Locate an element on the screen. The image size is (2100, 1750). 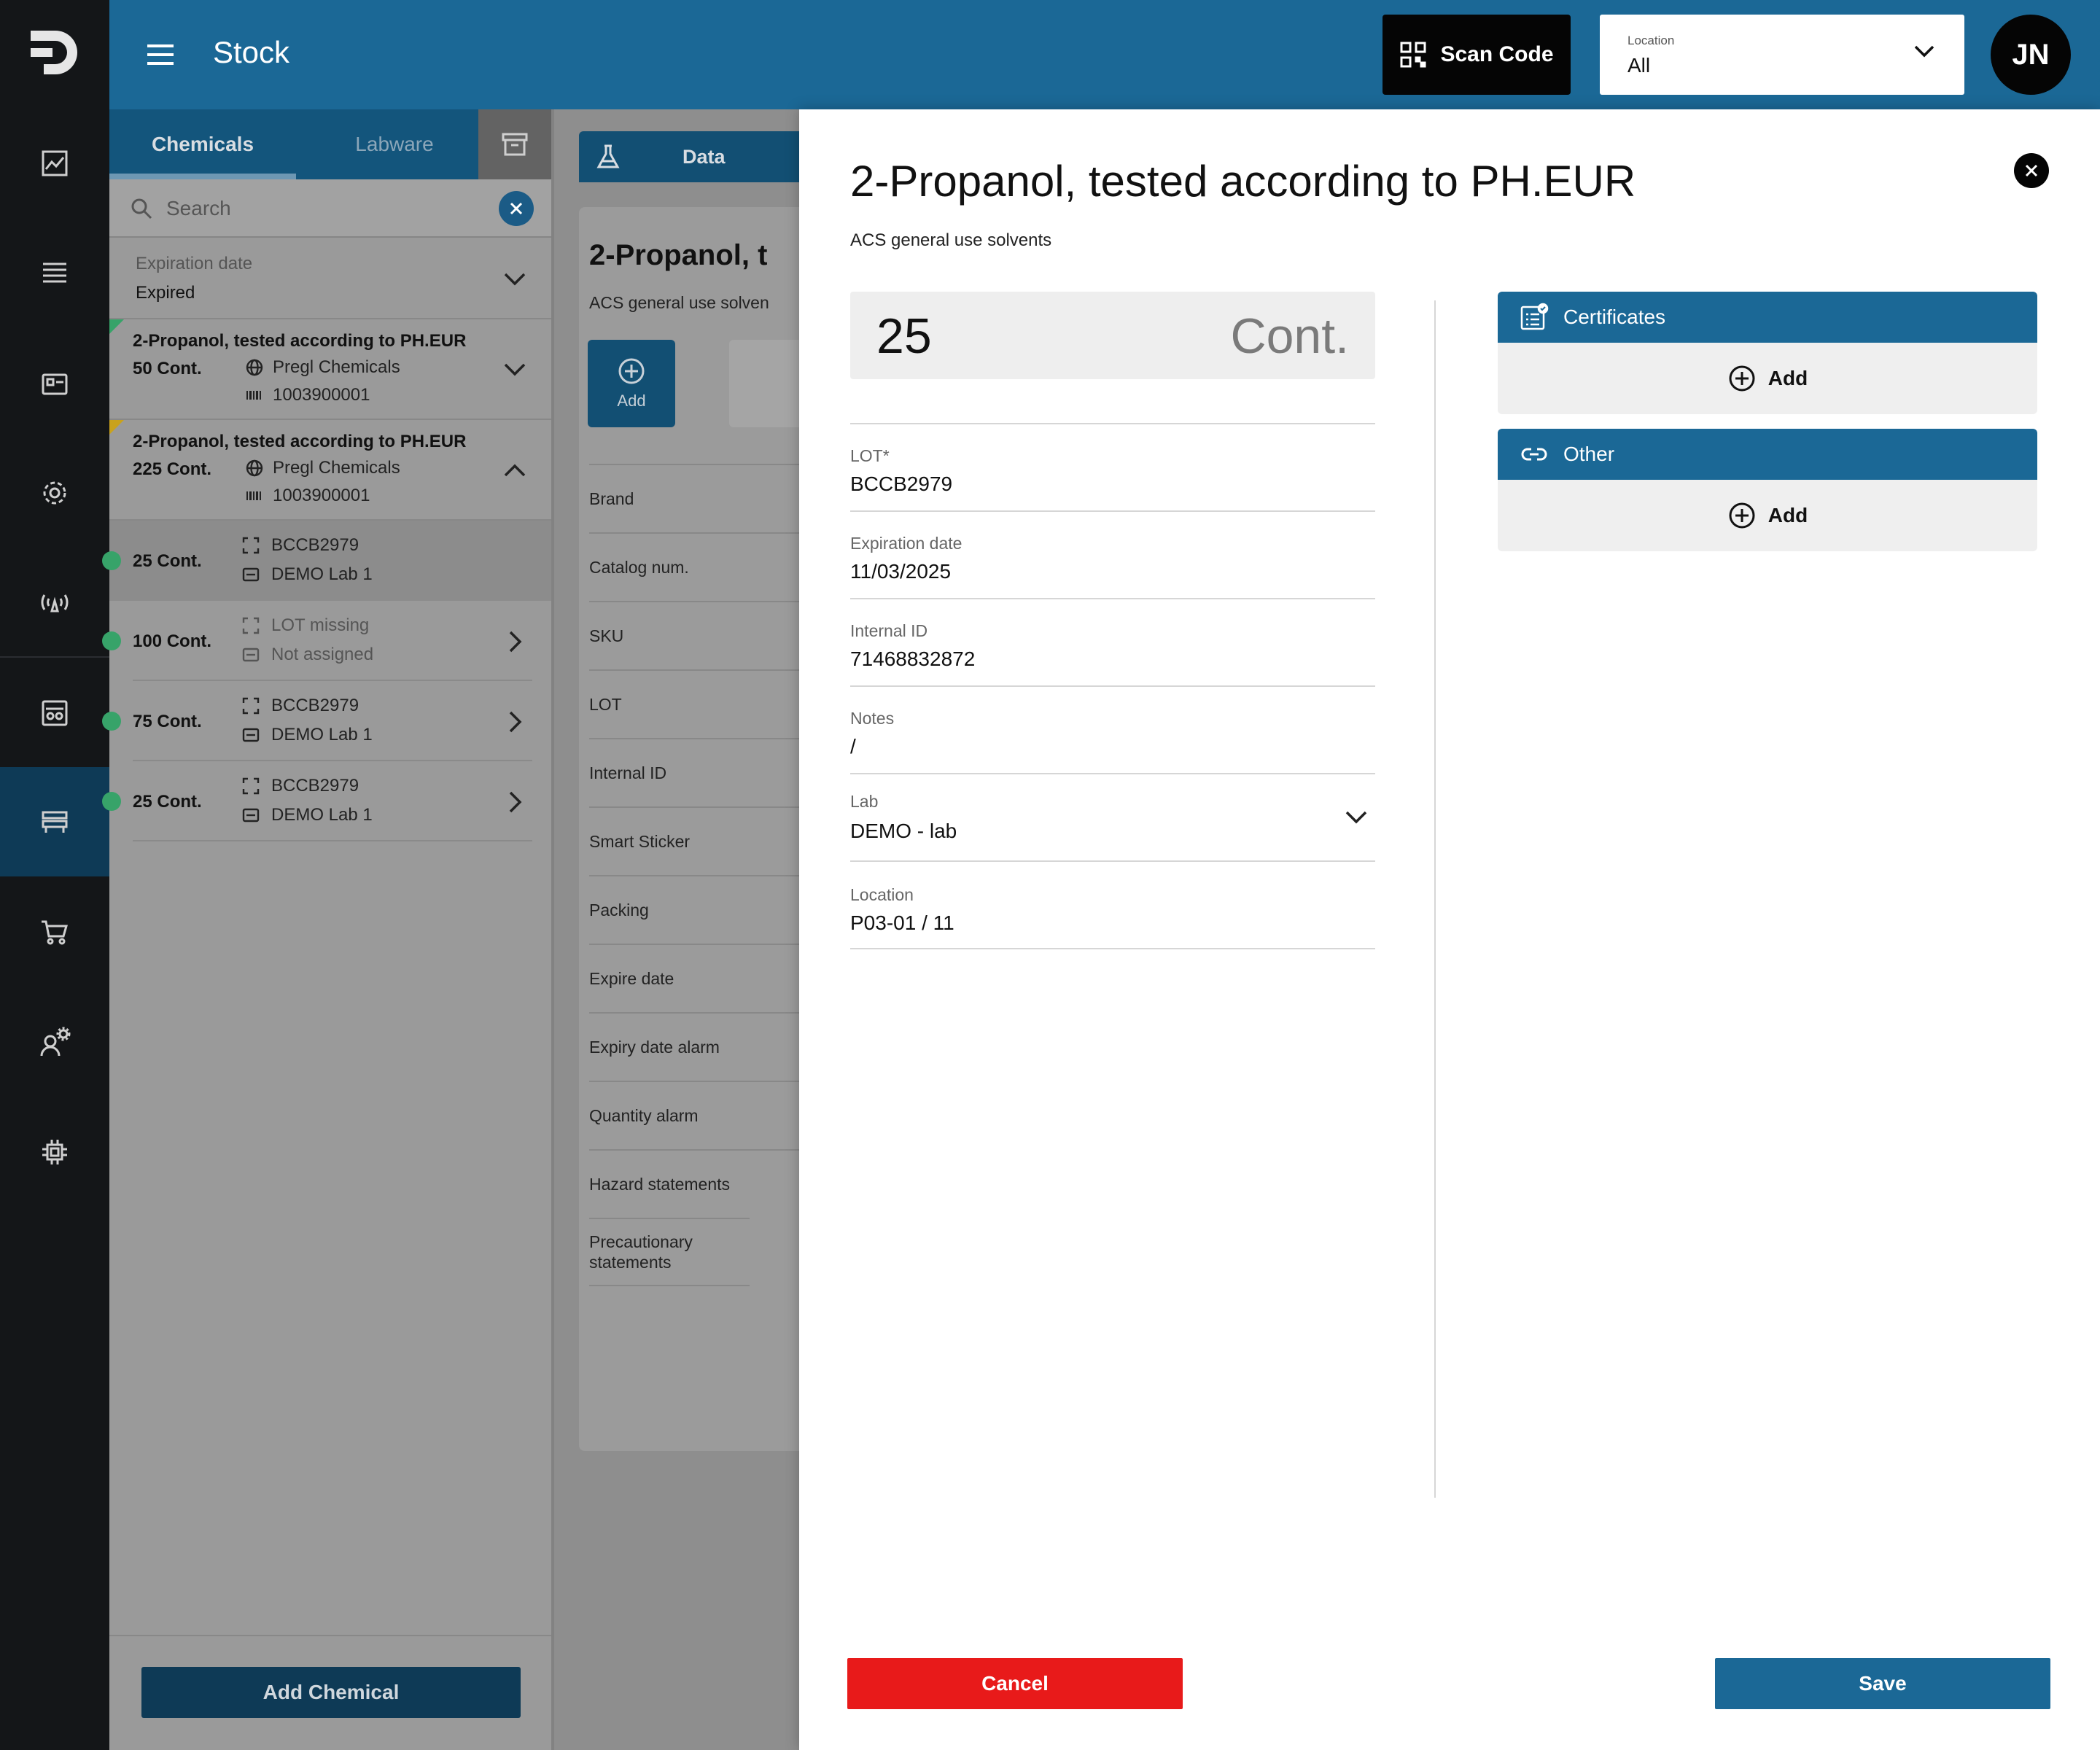
page-title: Stock is located at coordinates (251, 52).